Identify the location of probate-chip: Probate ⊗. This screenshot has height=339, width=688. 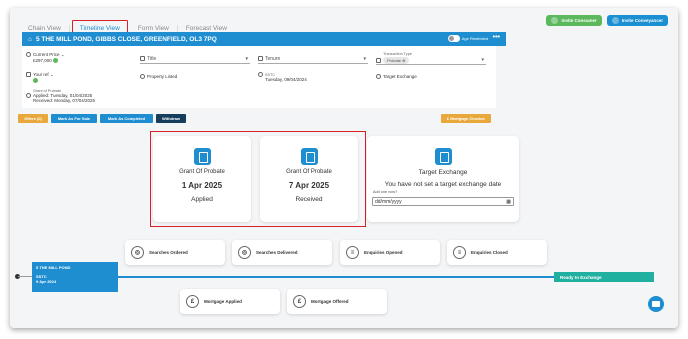
(396, 60).